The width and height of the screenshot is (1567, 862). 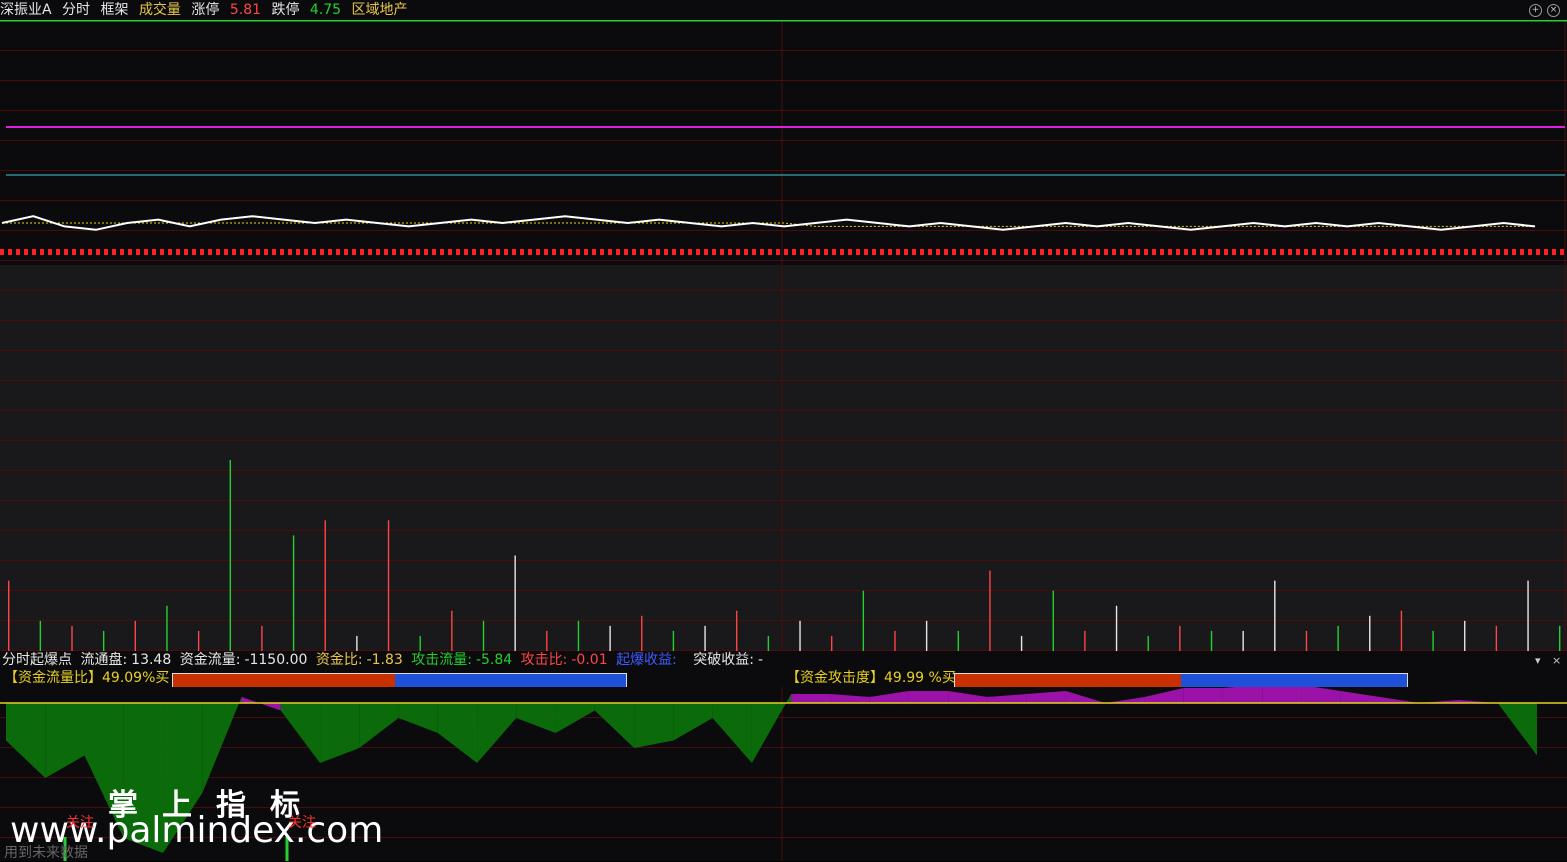 What do you see at coordinates (284, 680) in the screenshot?
I see `flow-ratio-bar-sell` at bounding box center [284, 680].